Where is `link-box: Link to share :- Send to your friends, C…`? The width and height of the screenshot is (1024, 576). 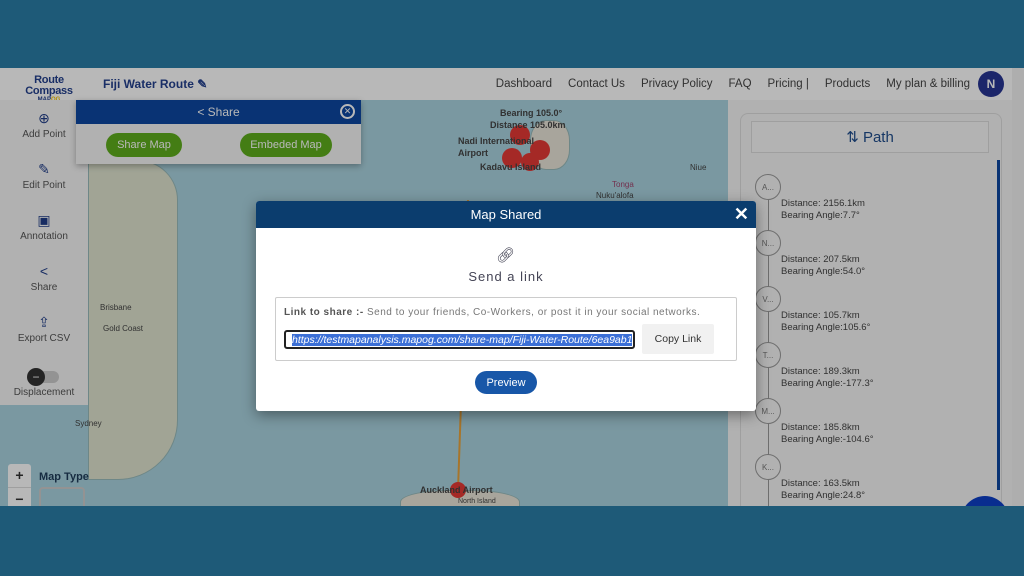
link-box: Link to share :- Send to your friends, C… is located at coordinates (506, 329).